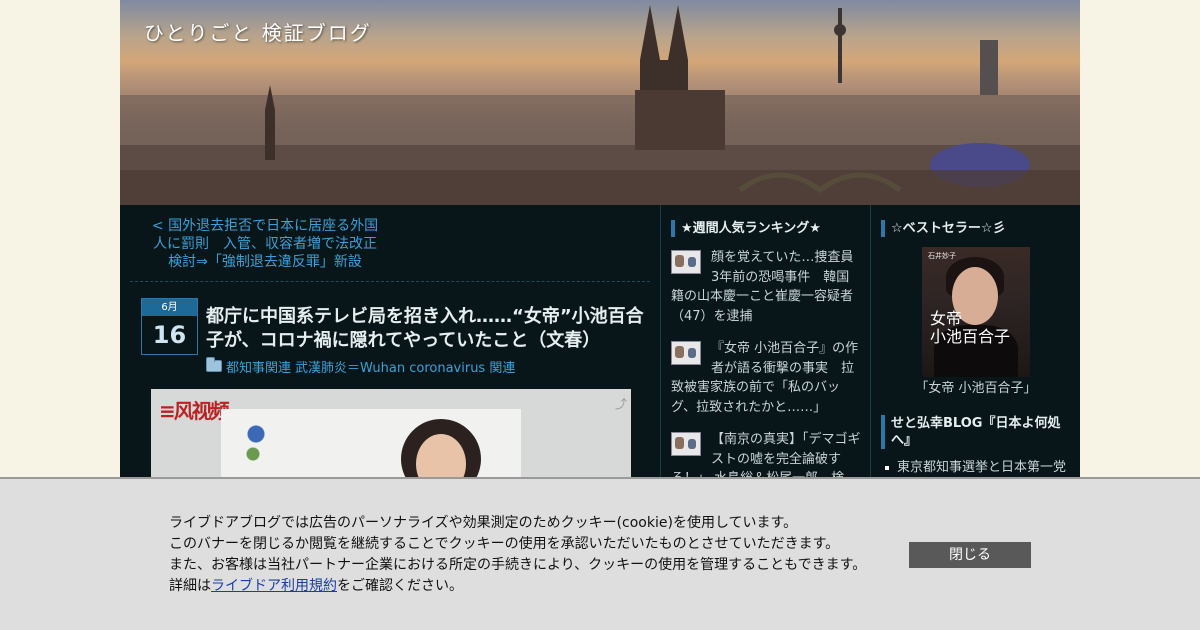 The width and height of the screenshot is (1200, 630). What do you see at coordinates (621, 403) in the screenshot?
I see `share-icon: ⤴` at bounding box center [621, 403].